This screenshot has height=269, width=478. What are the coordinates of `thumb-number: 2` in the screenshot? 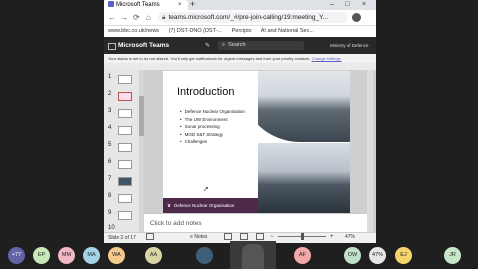 It's located at (110, 94).